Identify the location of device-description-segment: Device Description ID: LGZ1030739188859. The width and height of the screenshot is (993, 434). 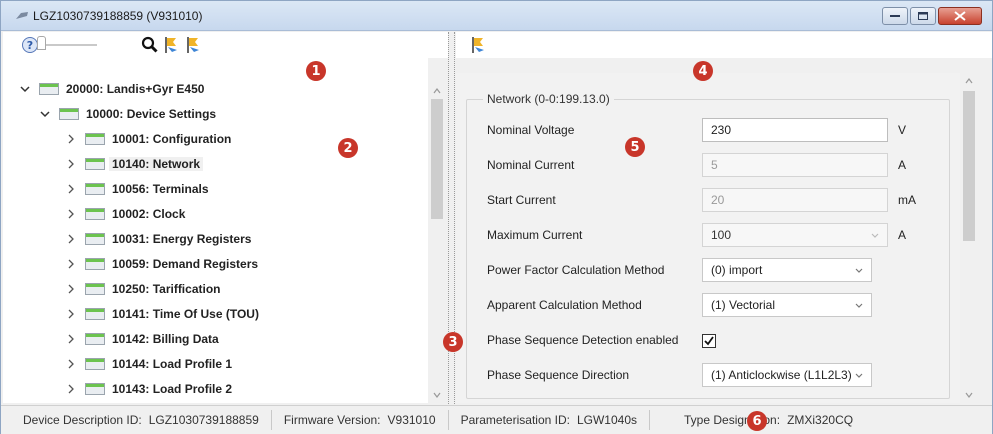
(136, 420).